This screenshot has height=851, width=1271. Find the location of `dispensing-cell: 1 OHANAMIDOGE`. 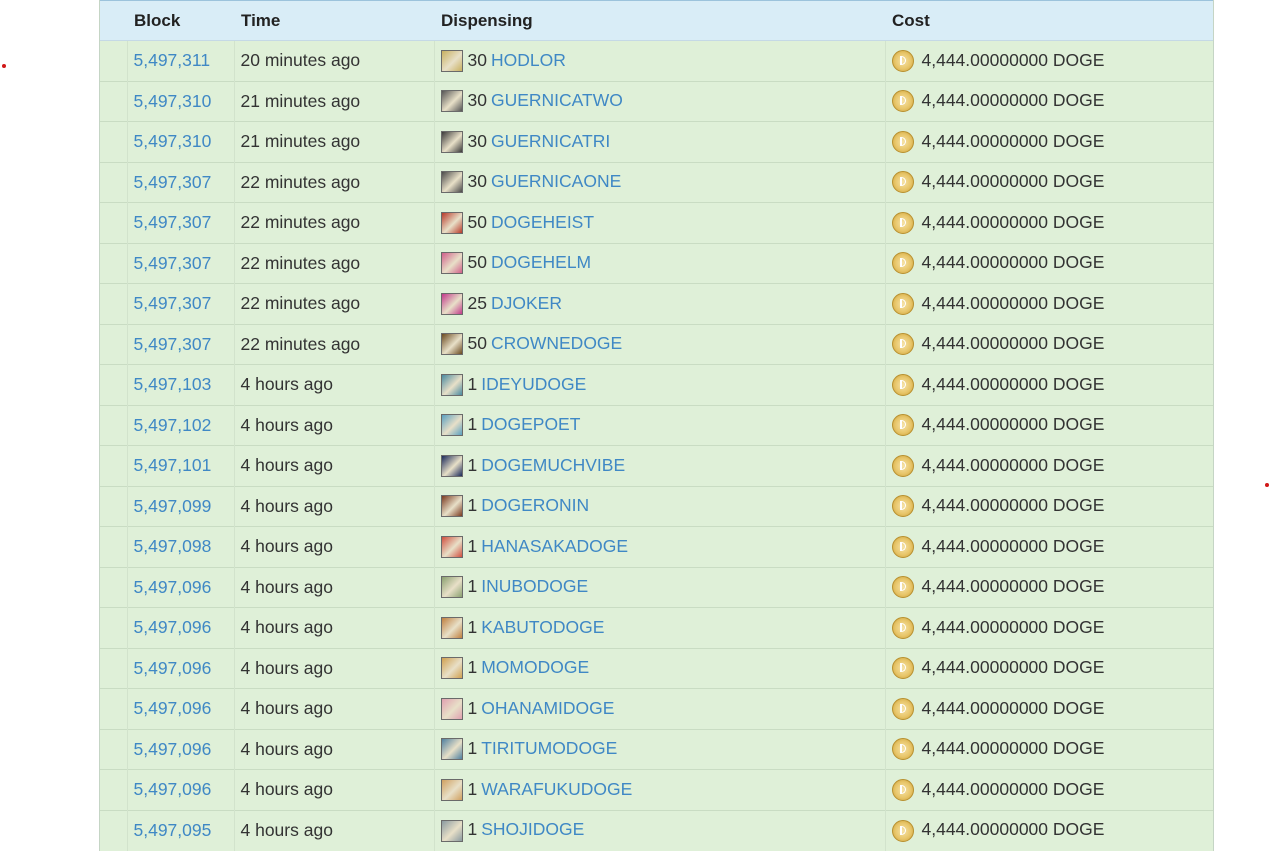

dispensing-cell: 1 OHANAMIDOGE is located at coordinates (659, 708).